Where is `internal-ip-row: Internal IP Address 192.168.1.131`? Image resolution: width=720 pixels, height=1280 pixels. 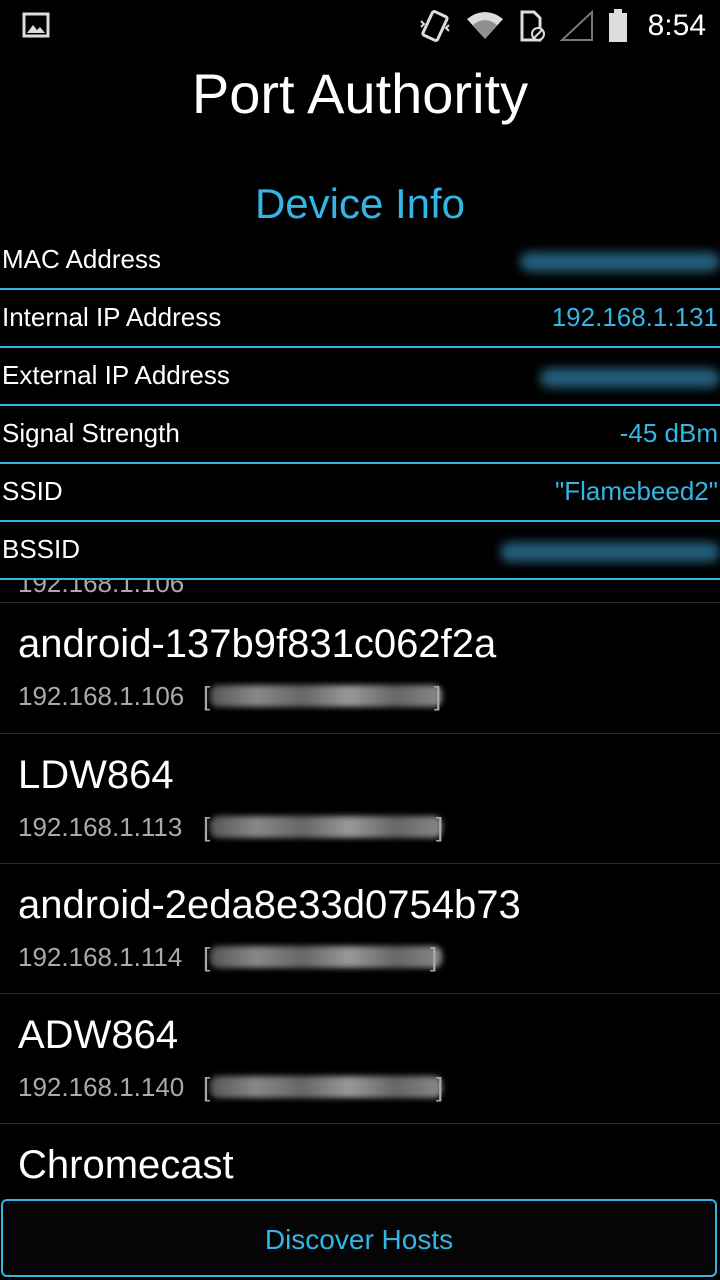 internal-ip-row: Internal IP Address 192.168.1.131 is located at coordinates (360, 319).